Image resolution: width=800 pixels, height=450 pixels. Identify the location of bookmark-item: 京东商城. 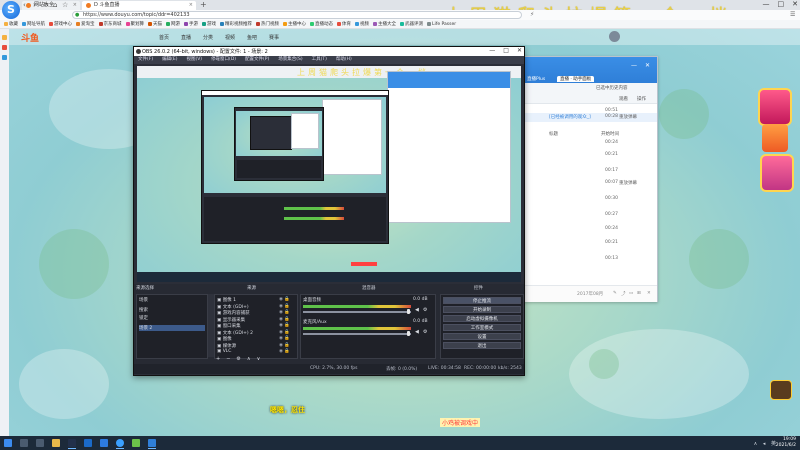
(110, 24).